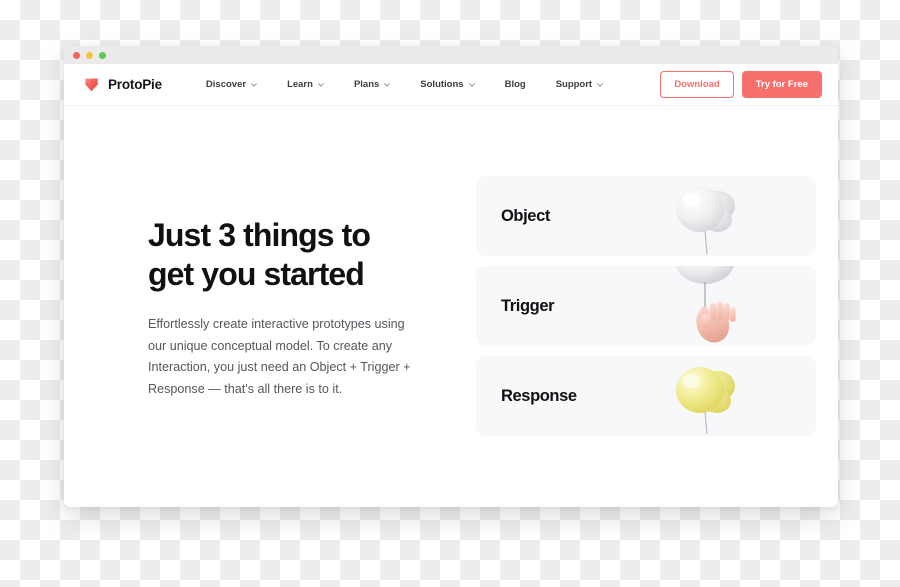 The image size is (900, 587). Describe the element at coordinates (646, 306) in the screenshot. I see `feature-card-trigger: Trigger` at that location.